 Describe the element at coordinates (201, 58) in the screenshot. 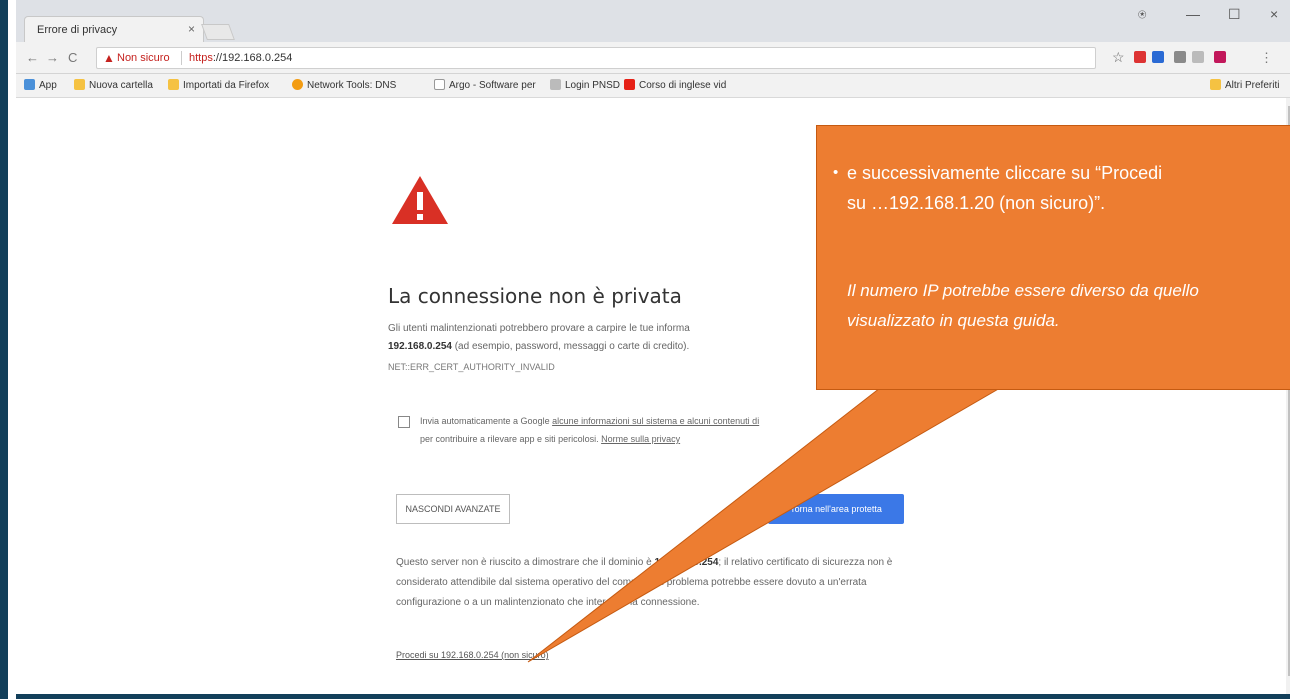

I see `url-scheme: https` at that location.